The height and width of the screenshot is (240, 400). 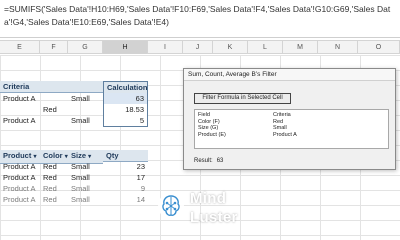 What do you see at coordinates (300, 47) in the screenshot?
I see `column-header-m: M` at bounding box center [300, 47].